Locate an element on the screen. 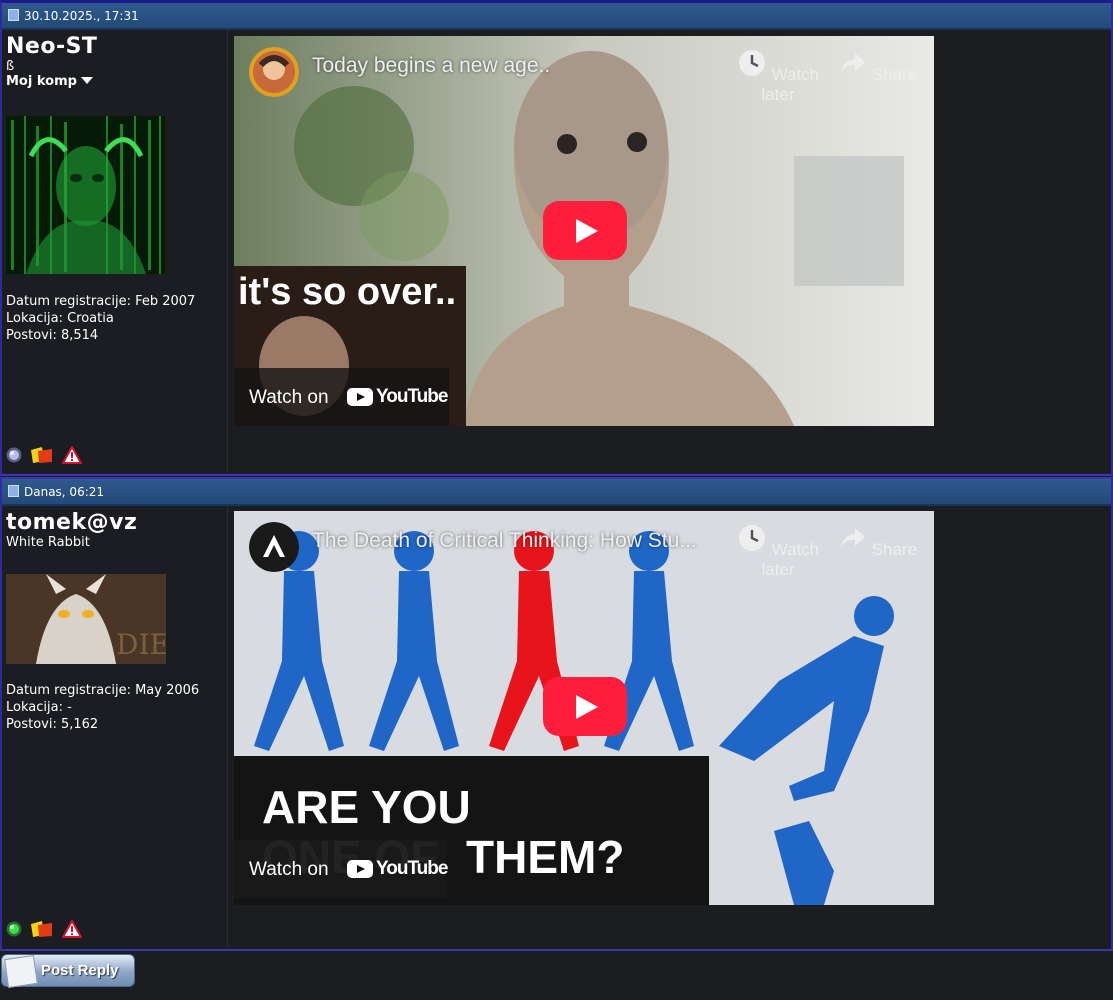 The width and height of the screenshot is (1113, 1000). user-title: White Rabbit is located at coordinates (48, 542).